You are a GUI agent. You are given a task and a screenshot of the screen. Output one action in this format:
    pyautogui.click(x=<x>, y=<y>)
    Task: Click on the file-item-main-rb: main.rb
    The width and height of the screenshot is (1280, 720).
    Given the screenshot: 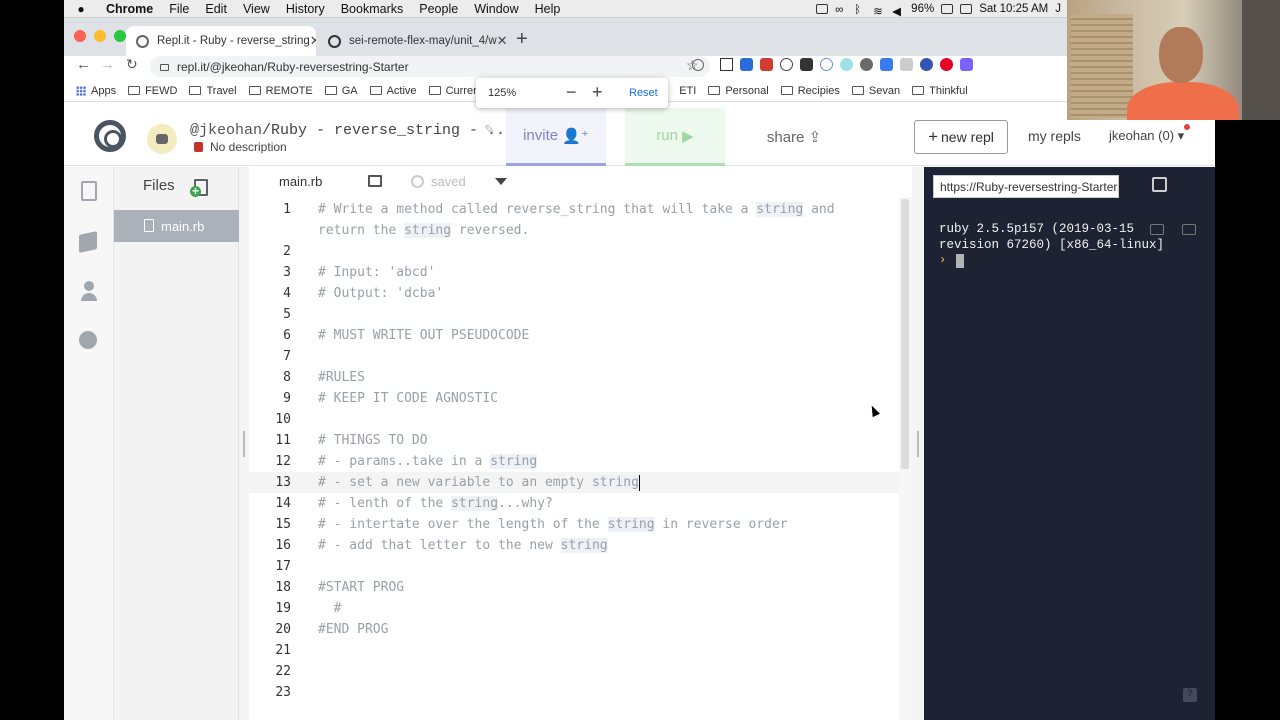 What is the action you would take?
    pyautogui.click(x=176, y=226)
    